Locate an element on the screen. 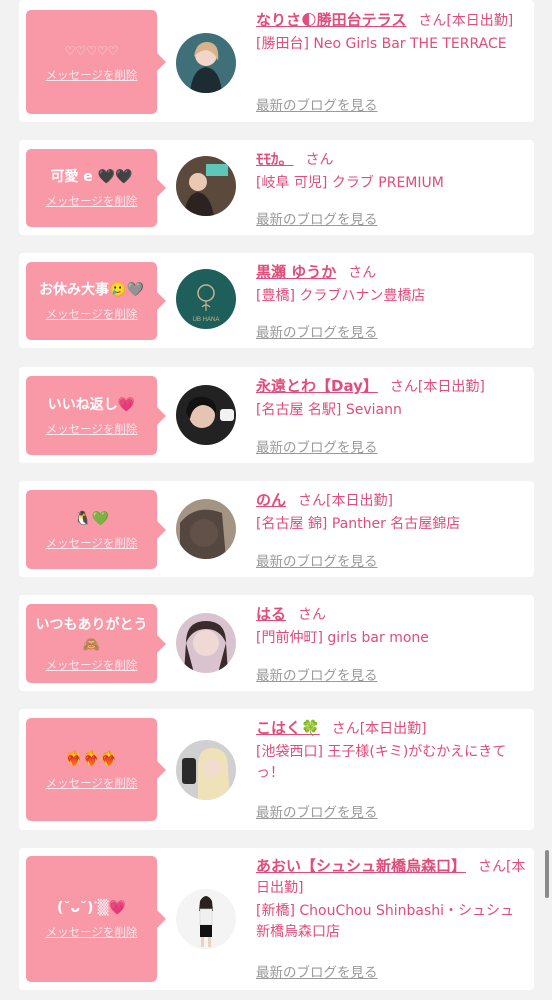  message-text: いいね返し💗 is located at coordinates (91, 404).